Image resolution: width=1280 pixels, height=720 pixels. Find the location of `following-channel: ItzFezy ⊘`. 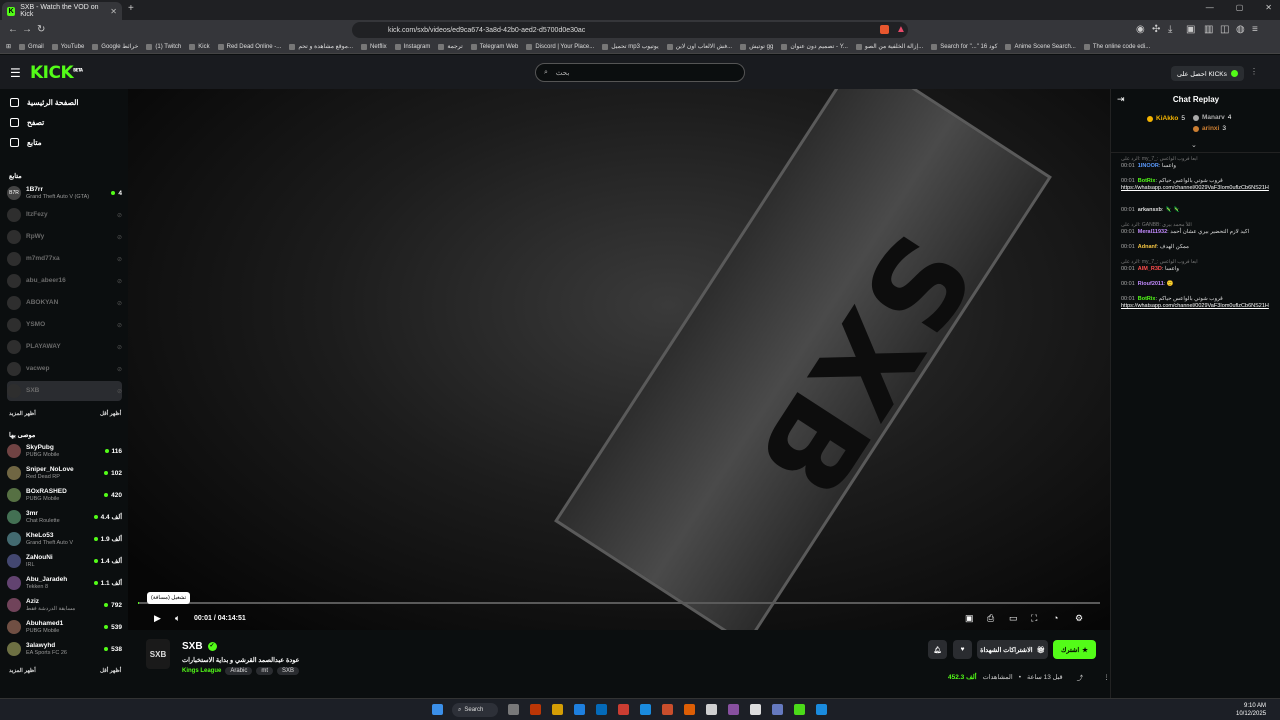

following-channel: ItzFezy ⊘ is located at coordinates (64, 215).